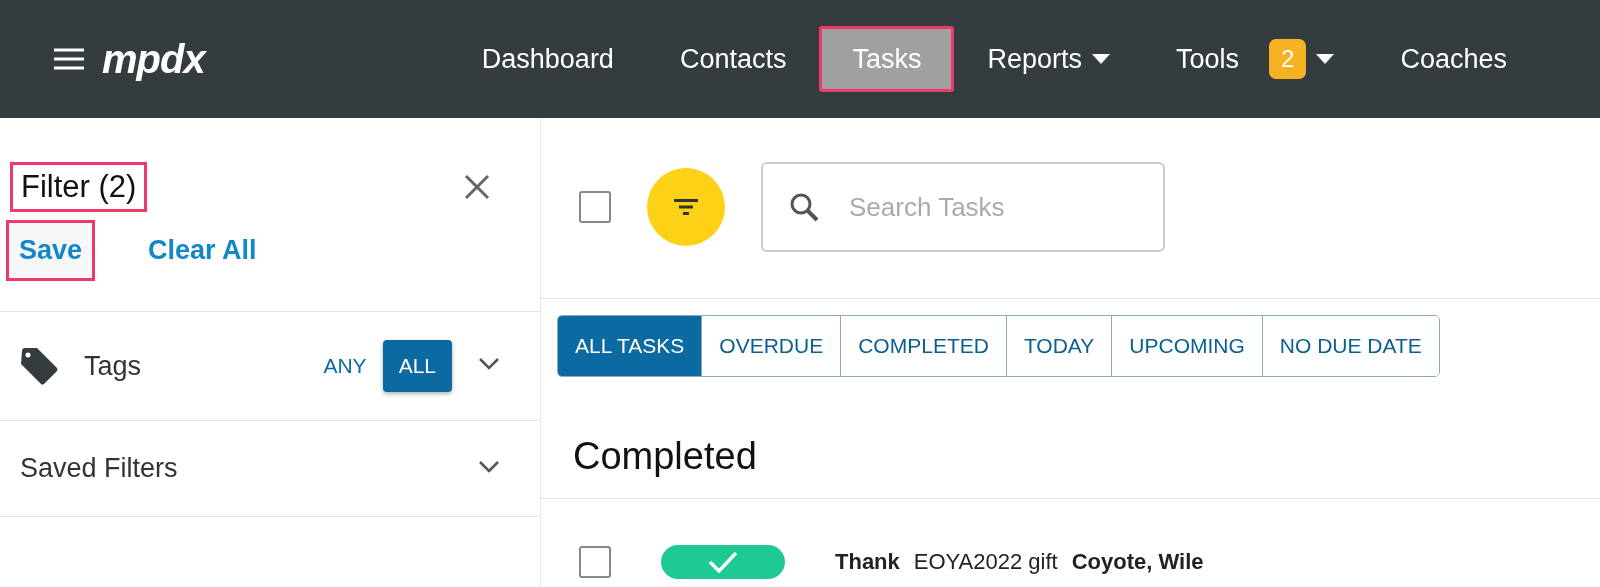 This screenshot has height=587, width=1600. What do you see at coordinates (1453, 59) in the screenshot?
I see `nav-tab: Coaches` at bounding box center [1453, 59].